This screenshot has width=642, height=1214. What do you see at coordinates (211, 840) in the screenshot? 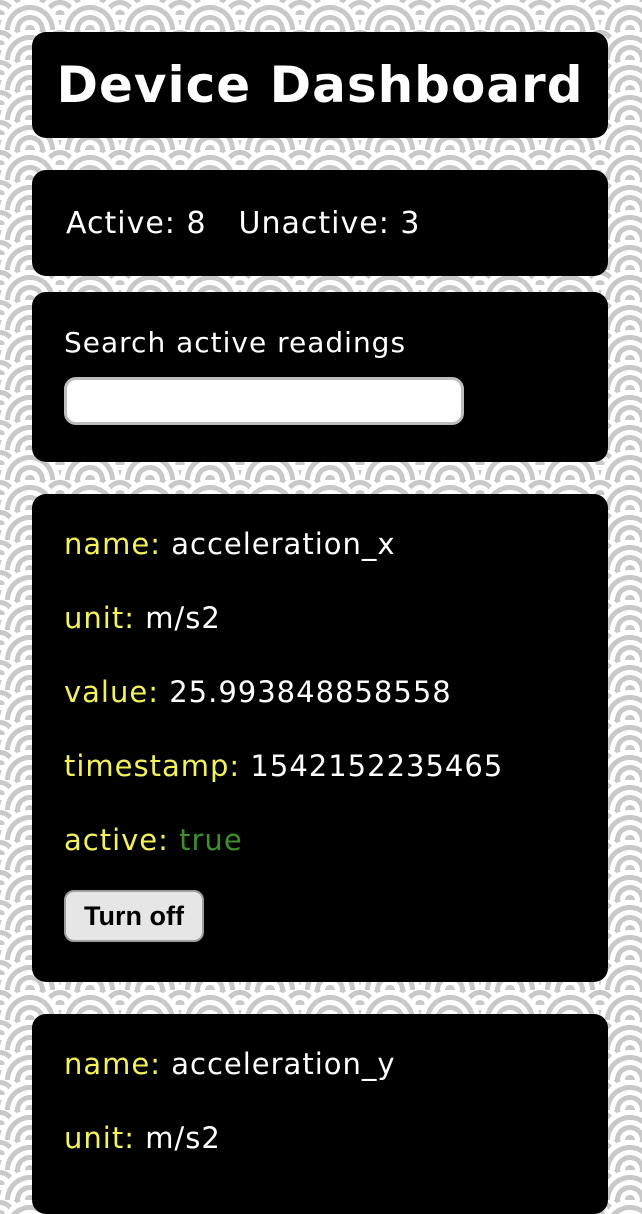
I see `active-status-value: true` at bounding box center [211, 840].